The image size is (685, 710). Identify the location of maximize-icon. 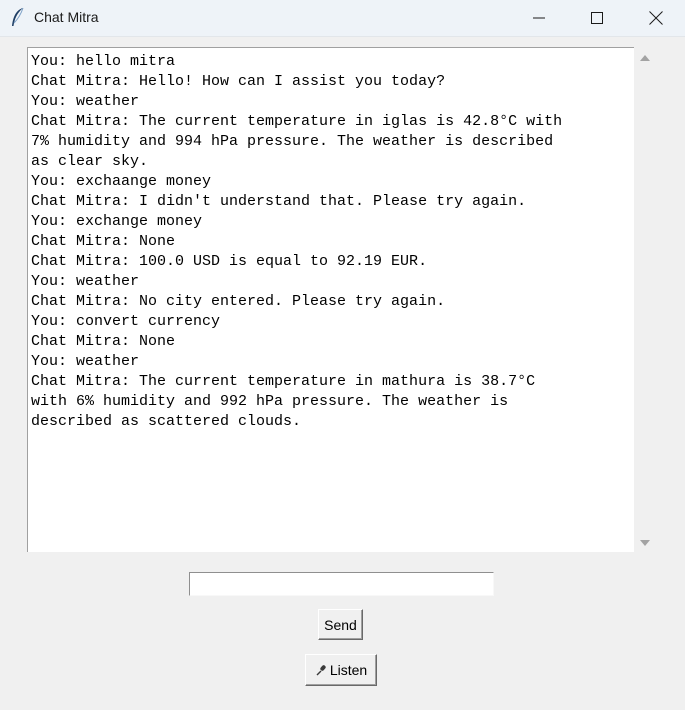
(597, 18).